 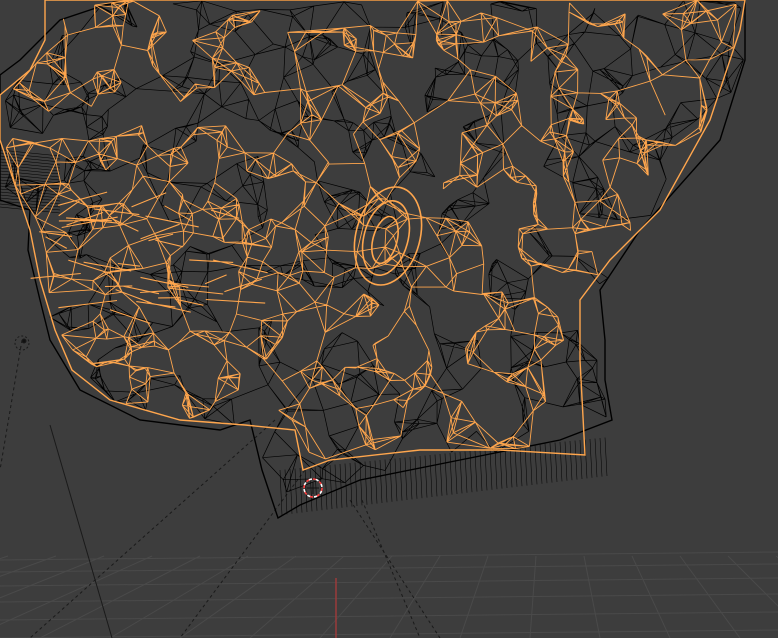 What do you see at coordinates (313, 488) in the screenshot?
I see `3d-cursor-icon` at bounding box center [313, 488].